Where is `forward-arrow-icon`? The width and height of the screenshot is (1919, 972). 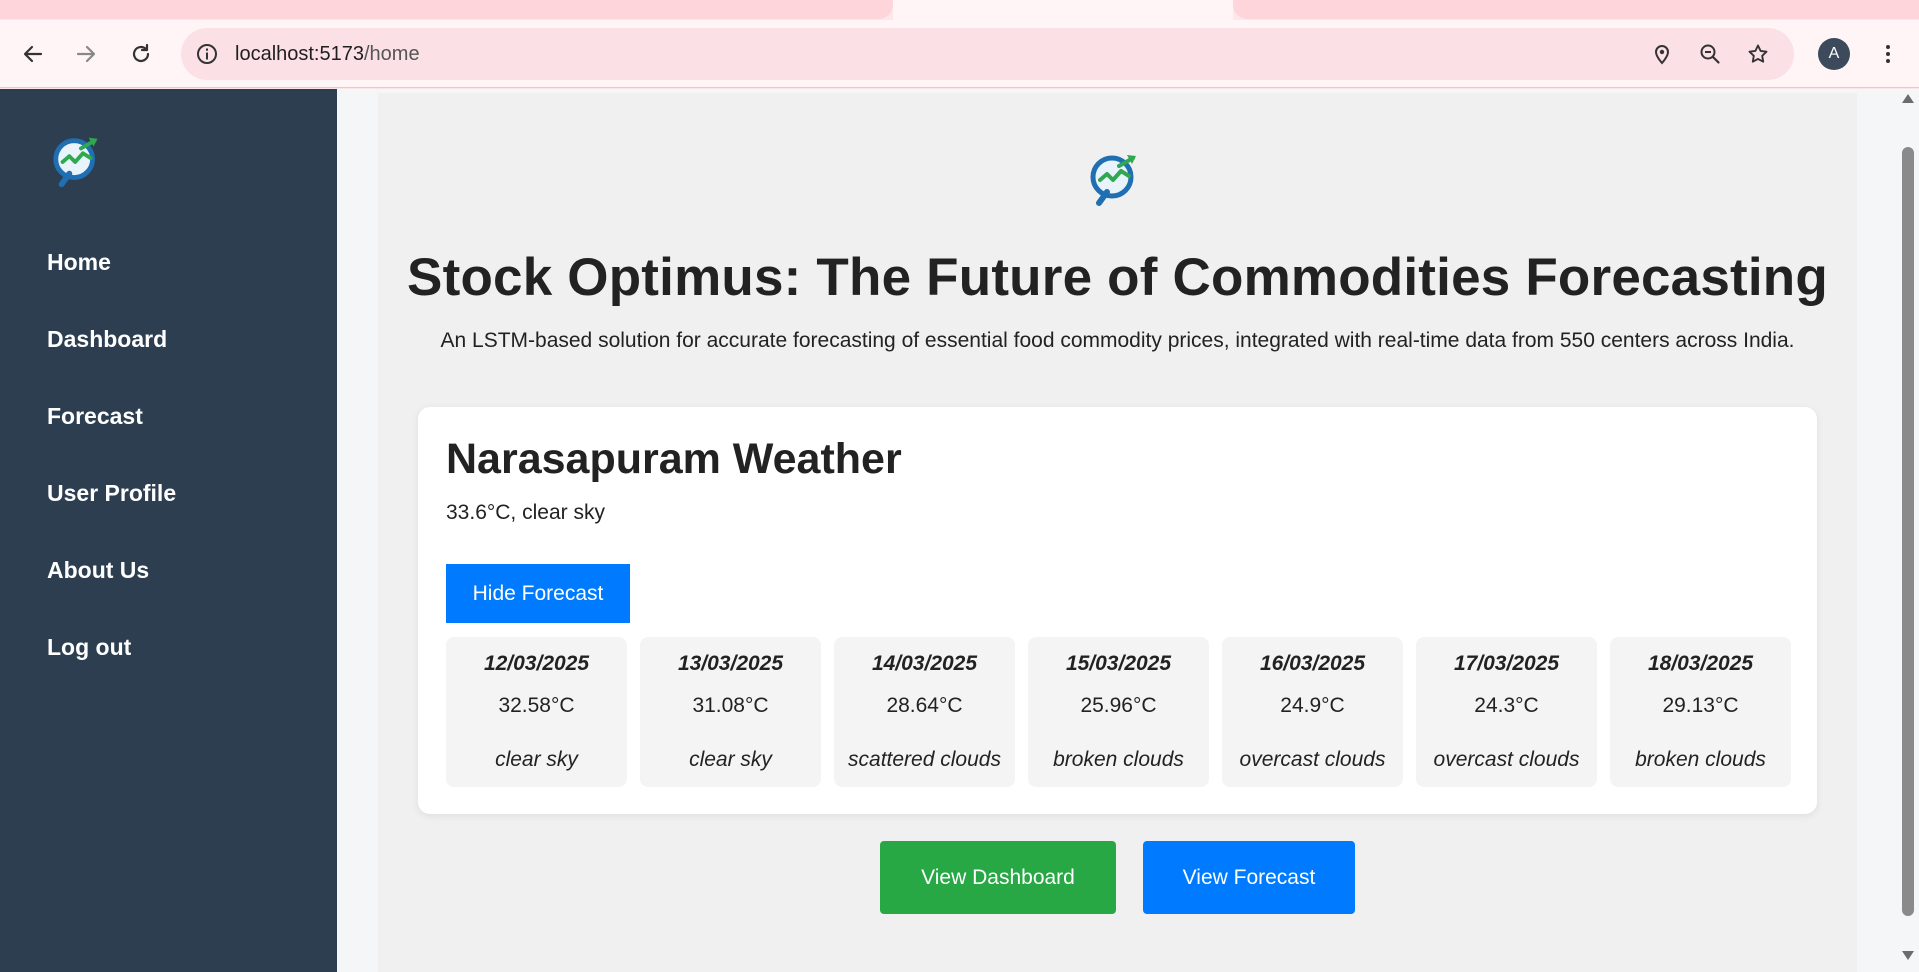
forward-arrow-icon is located at coordinates (86, 54).